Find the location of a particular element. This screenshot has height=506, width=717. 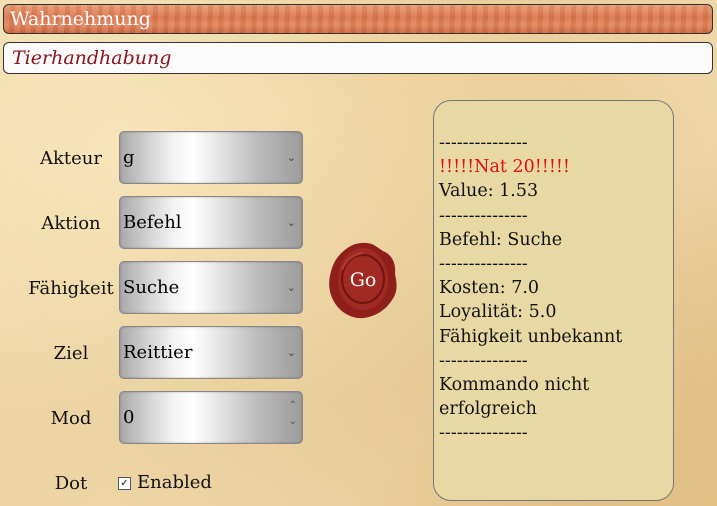

result-line: Kommando nicht erfolgreich is located at coordinates (514, 397).